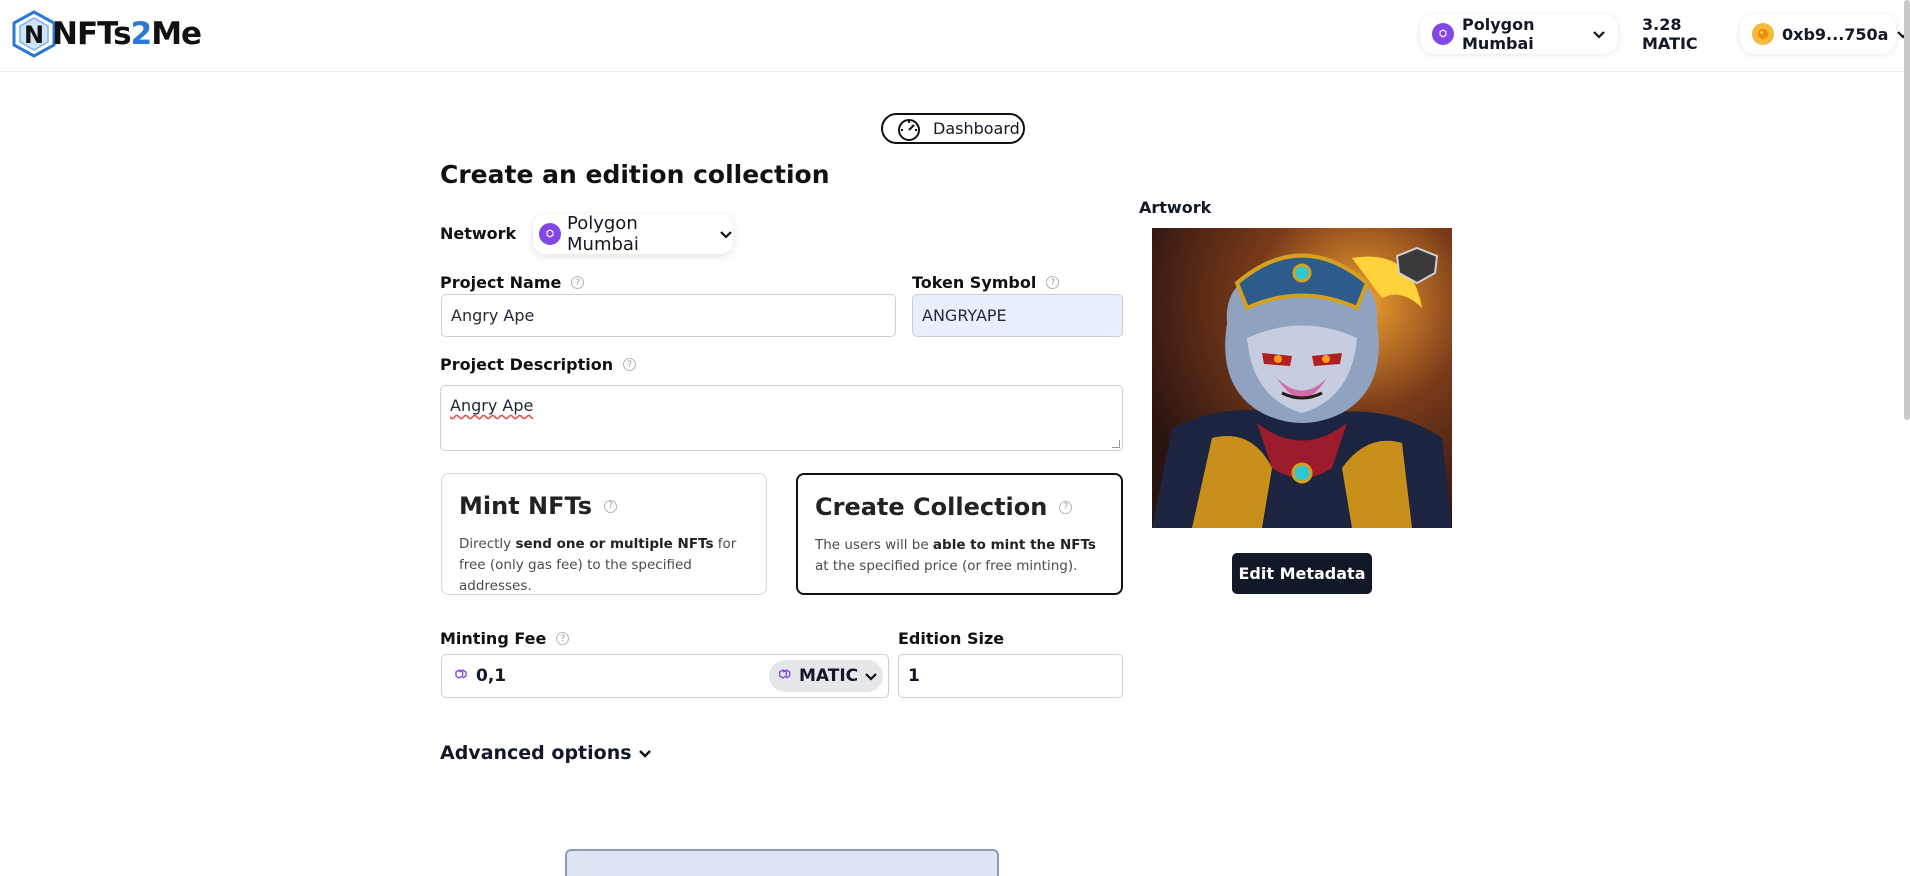  Describe the element at coordinates (1116, 444) in the screenshot. I see `resize-grip` at that location.